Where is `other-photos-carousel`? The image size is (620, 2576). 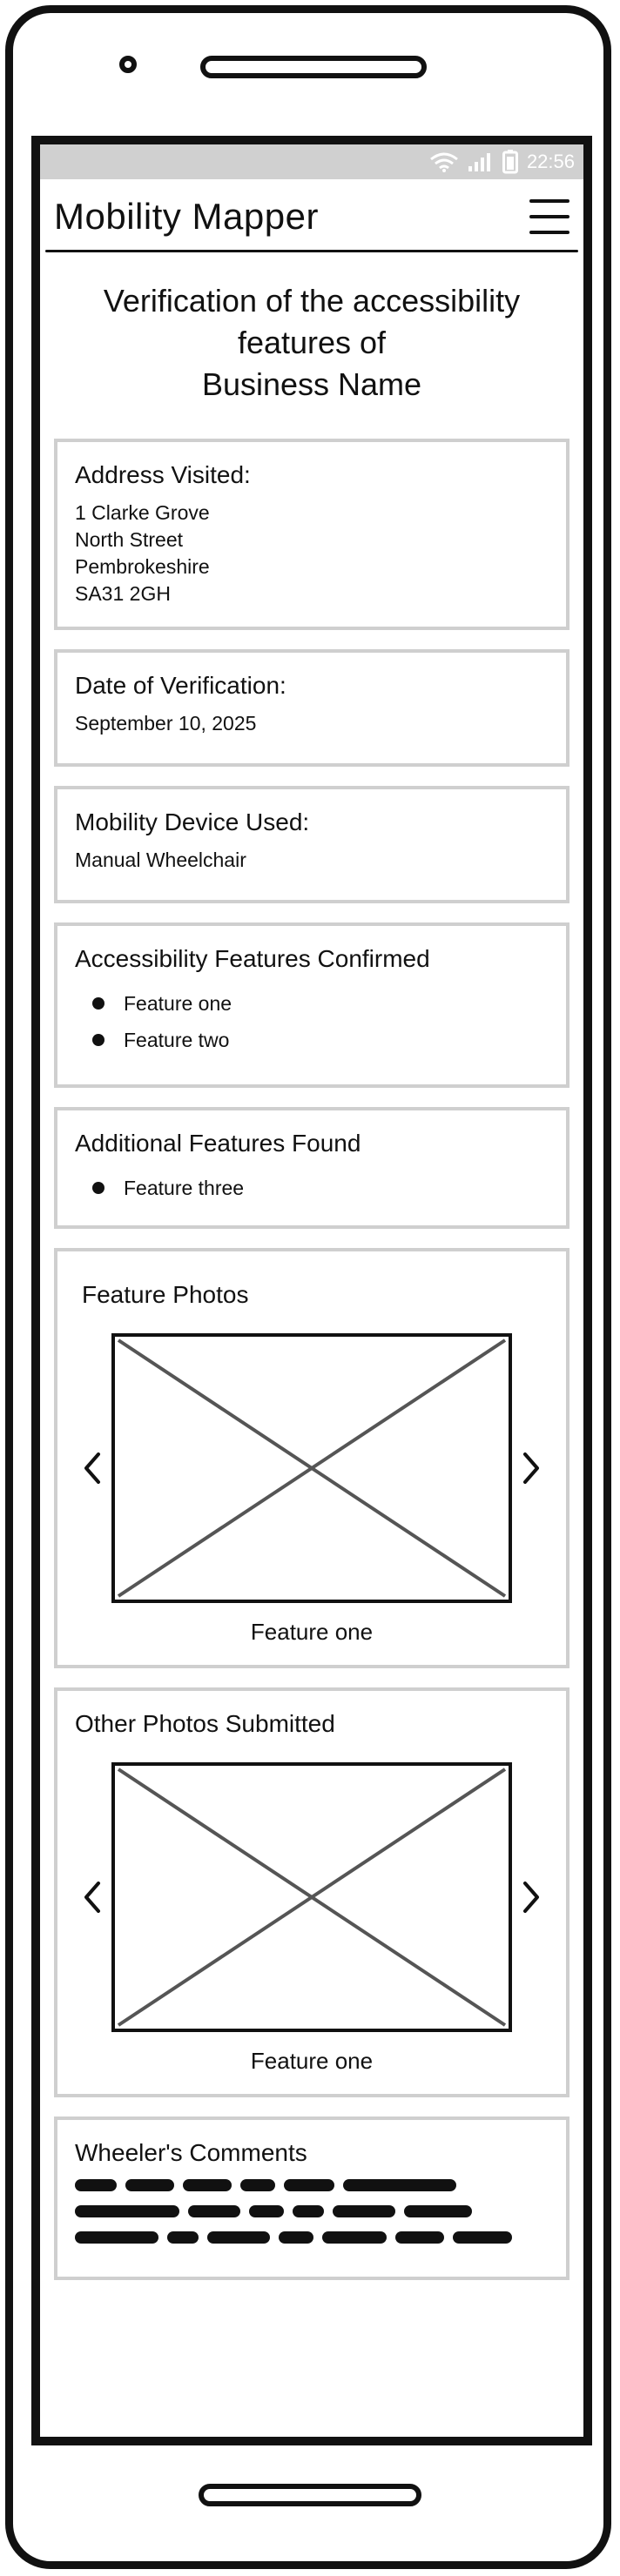 other-photos-carousel is located at coordinates (312, 1897).